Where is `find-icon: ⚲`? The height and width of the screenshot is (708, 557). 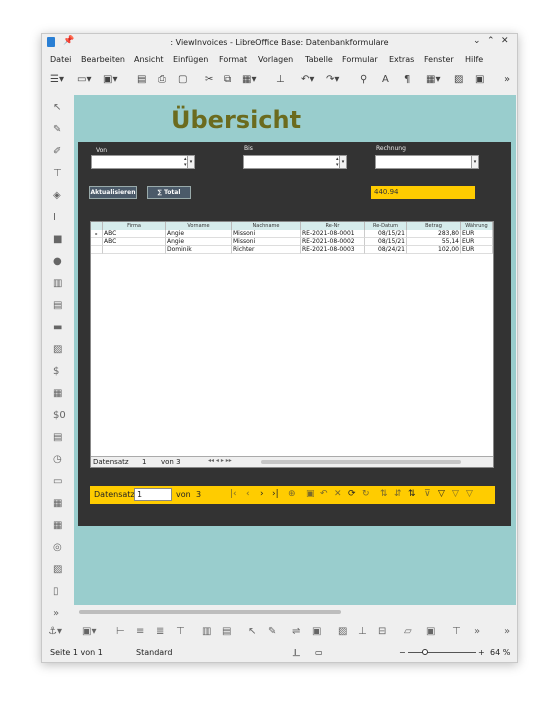 find-icon: ⚲ is located at coordinates (363, 79).